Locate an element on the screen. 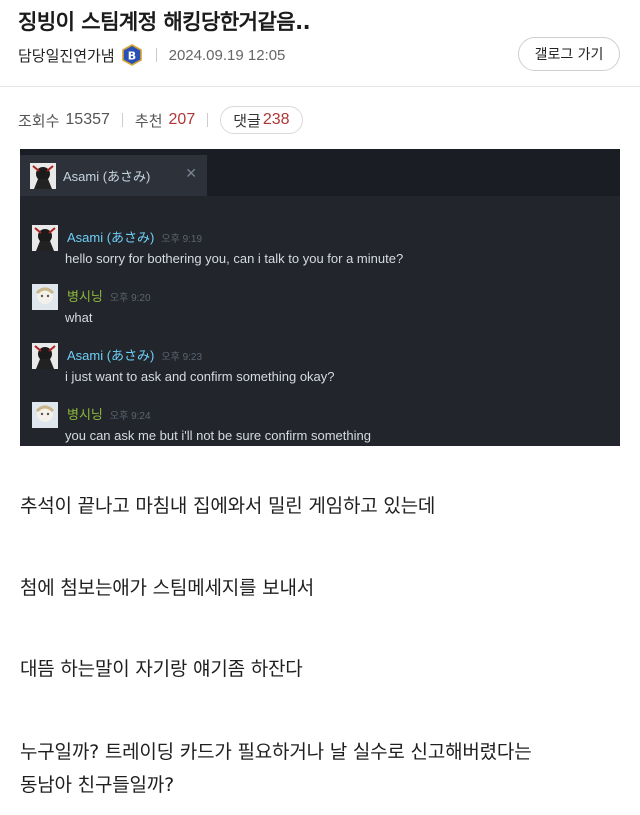 The width and height of the screenshot is (640, 815). comments-button: 댓글 238 is located at coordinates (261, 120).